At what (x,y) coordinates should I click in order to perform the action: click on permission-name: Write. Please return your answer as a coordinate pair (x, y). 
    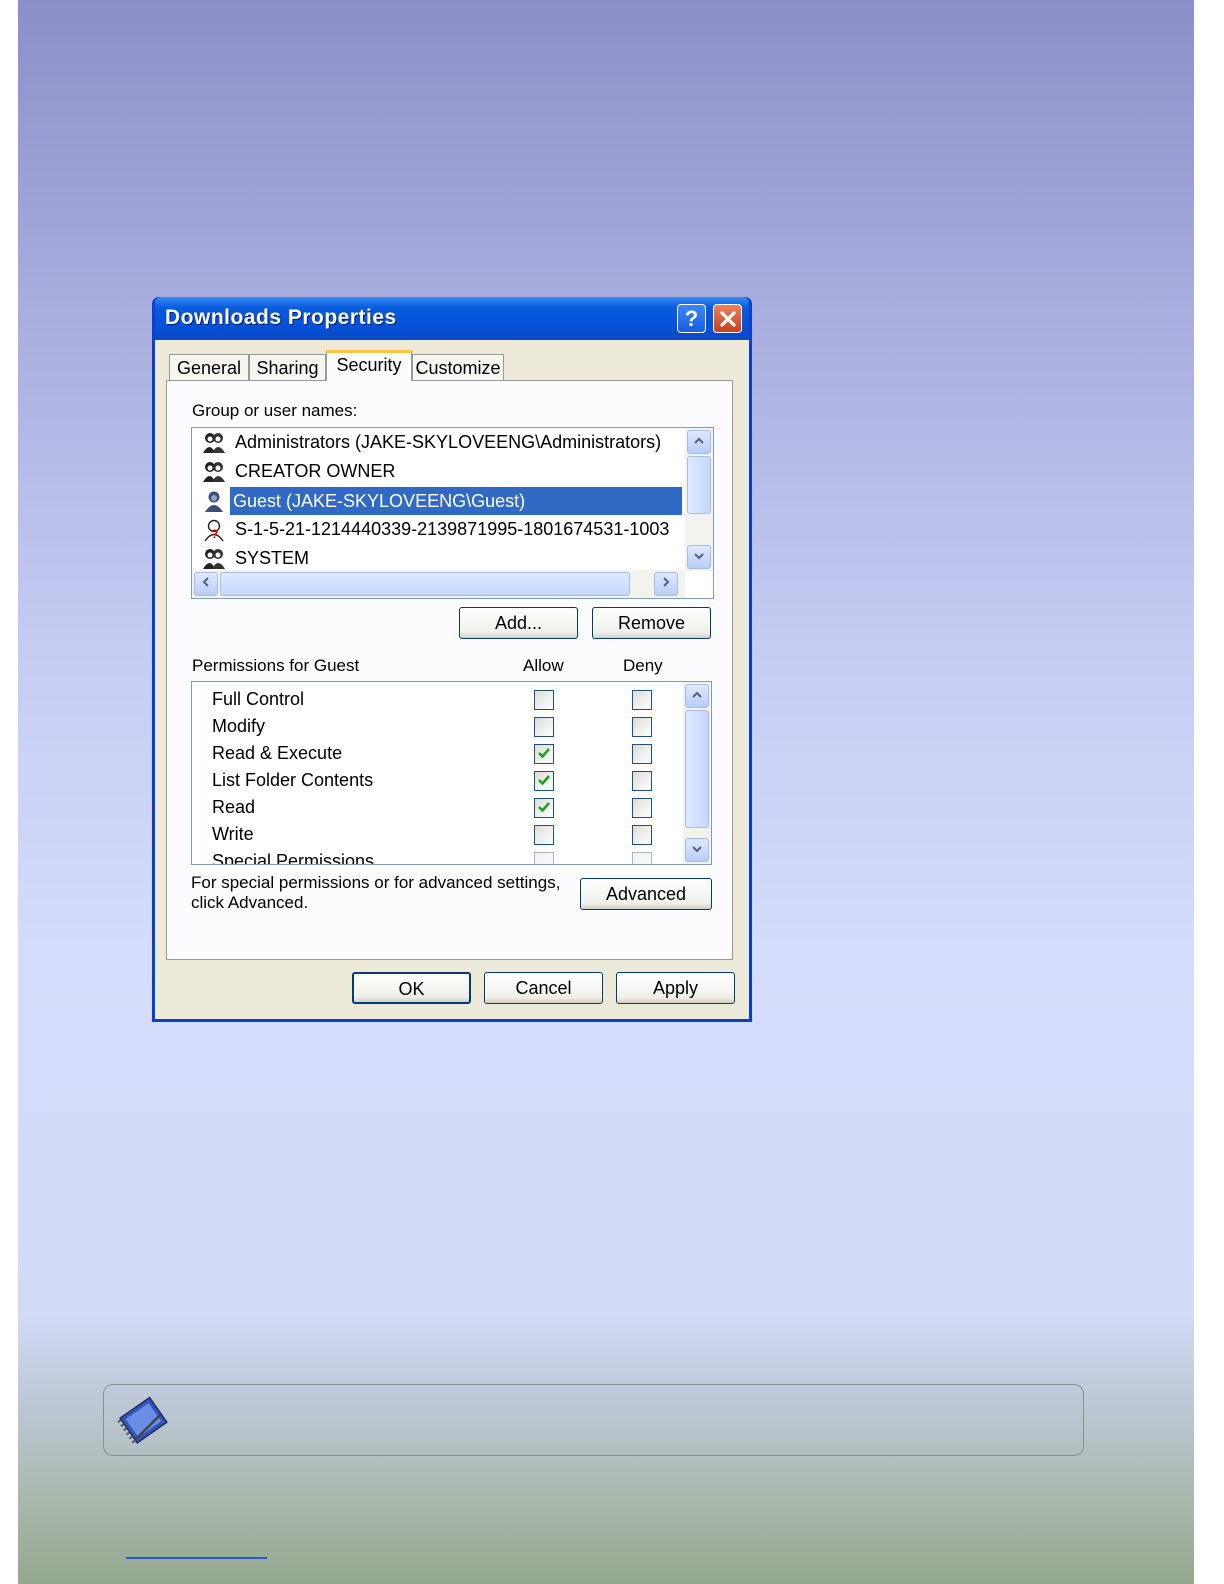
    Looking at the image, I should click on (233, 834).